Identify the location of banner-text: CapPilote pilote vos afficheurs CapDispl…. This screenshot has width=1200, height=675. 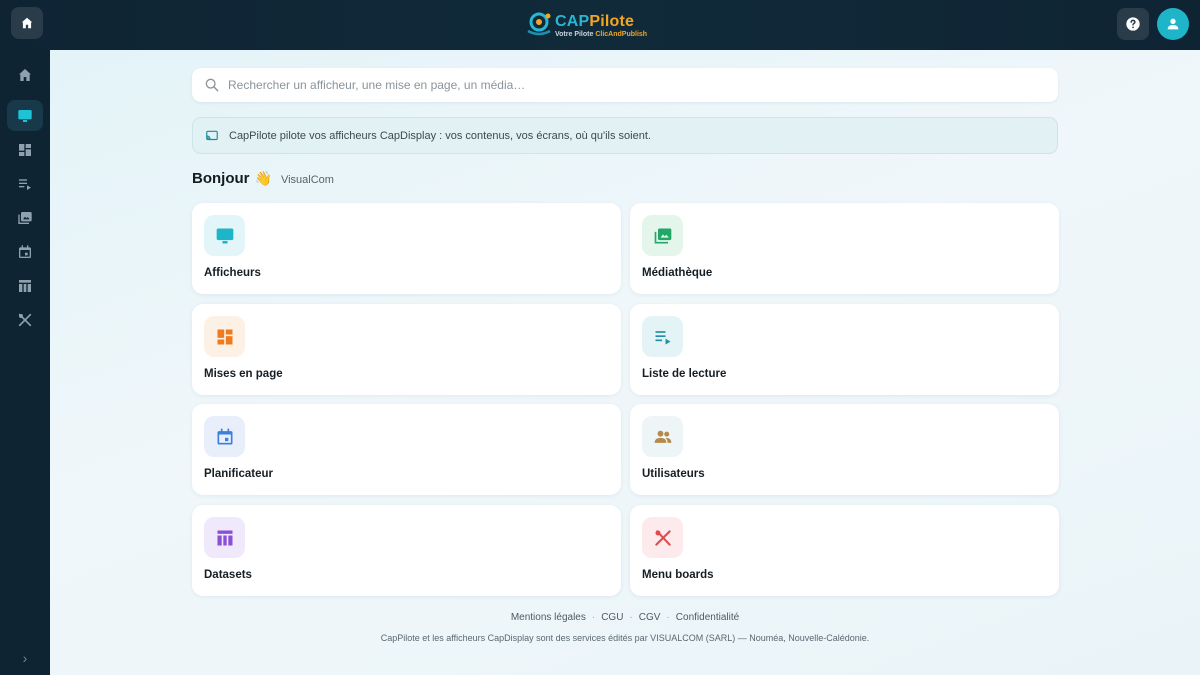
(440, 136).